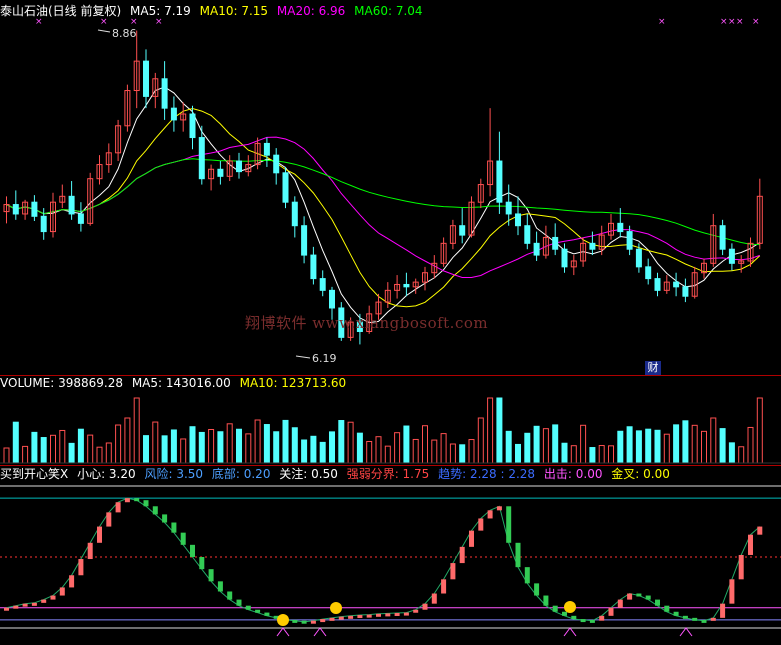 The height and width of the screenshot is (645, 781). Describe the element at coordinates (383, 202) in the screenshot. I see `ma60-line` at that location.